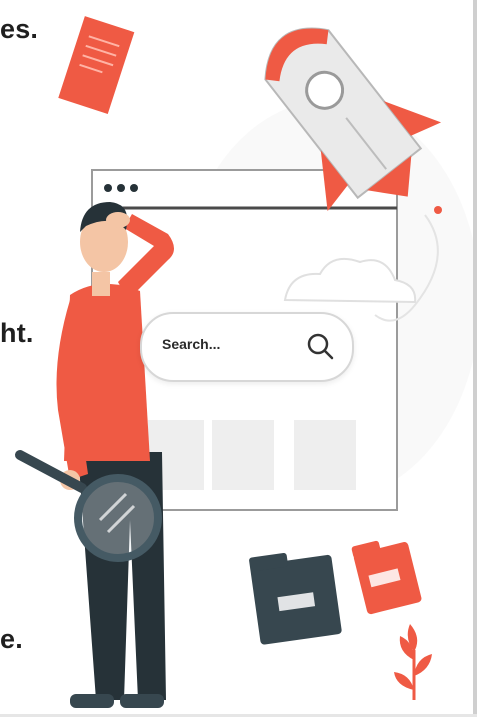 The image size is (477, 717). Describe the element at coordinates (475, 358) in the screenshot. I see `right-edge-shadow` at that location.